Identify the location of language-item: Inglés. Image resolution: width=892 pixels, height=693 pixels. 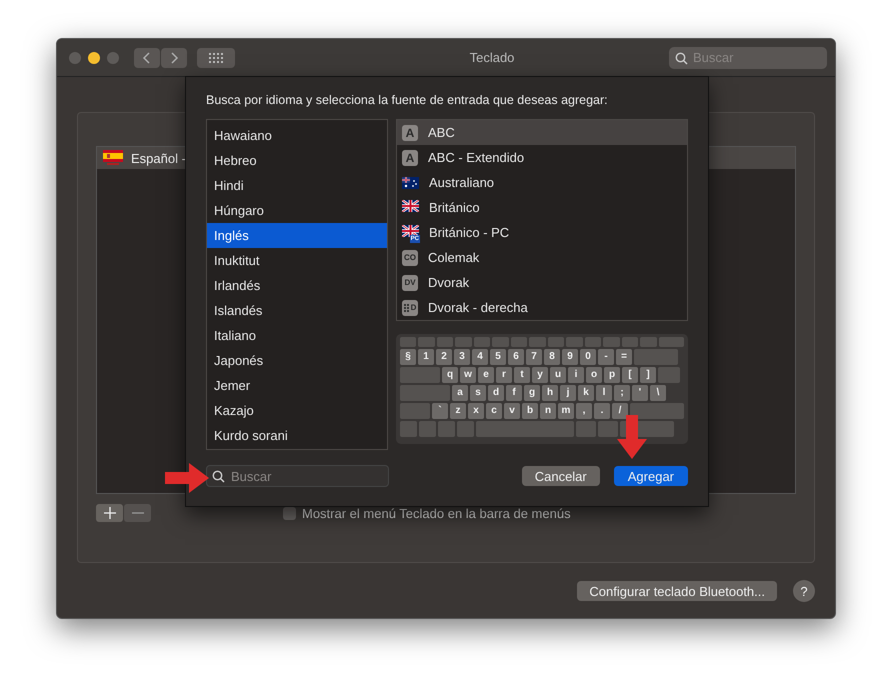
(297, 235).